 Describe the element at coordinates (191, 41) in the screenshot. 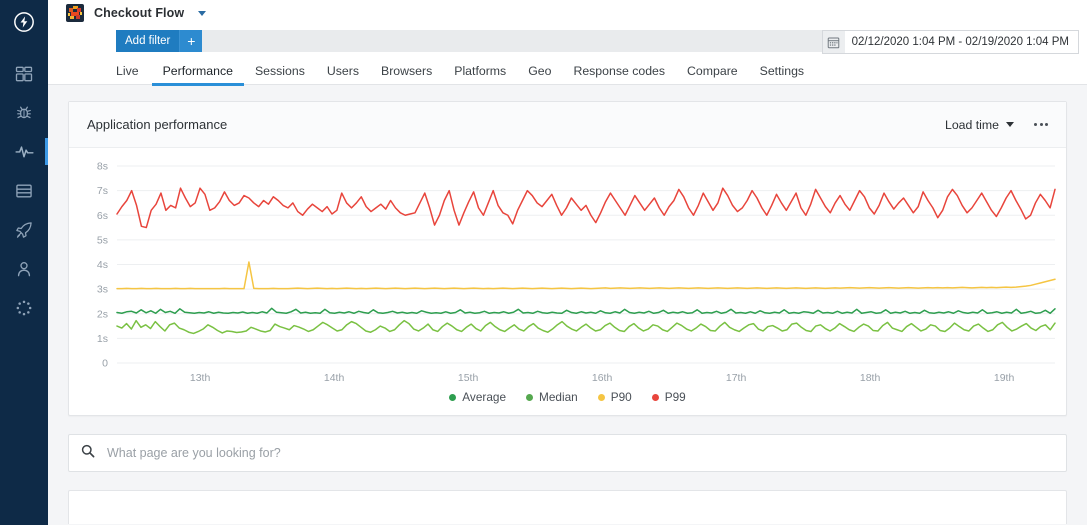

I see `add-filter-plus-button: +` at that location.